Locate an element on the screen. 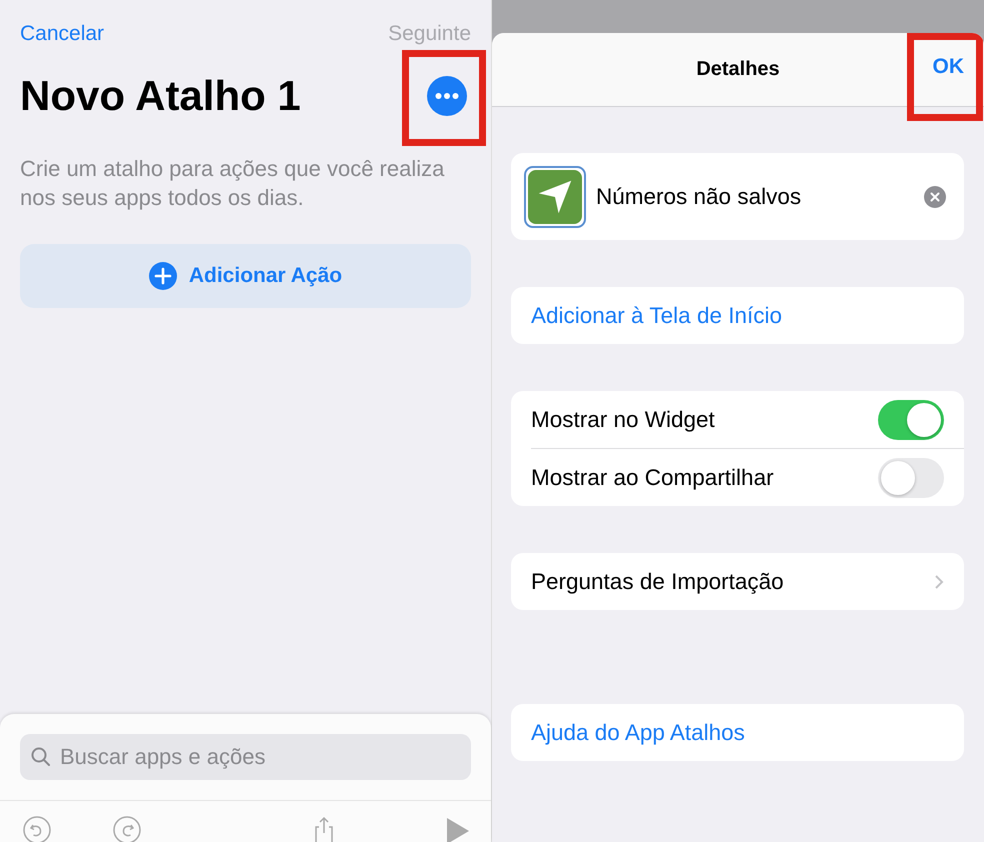  toggle-label: Mostrar no Widget is located at coordinates (623, 419).